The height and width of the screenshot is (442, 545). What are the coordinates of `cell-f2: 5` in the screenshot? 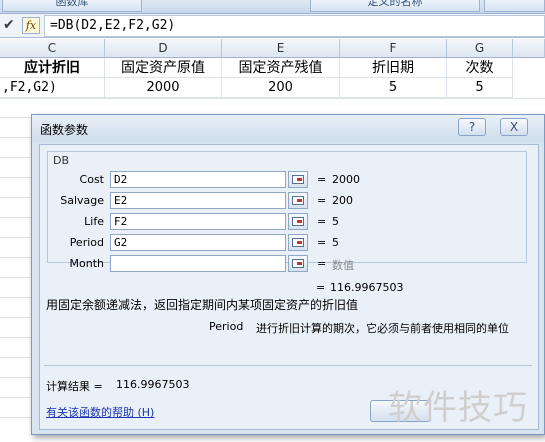 It's located at (393, 88).